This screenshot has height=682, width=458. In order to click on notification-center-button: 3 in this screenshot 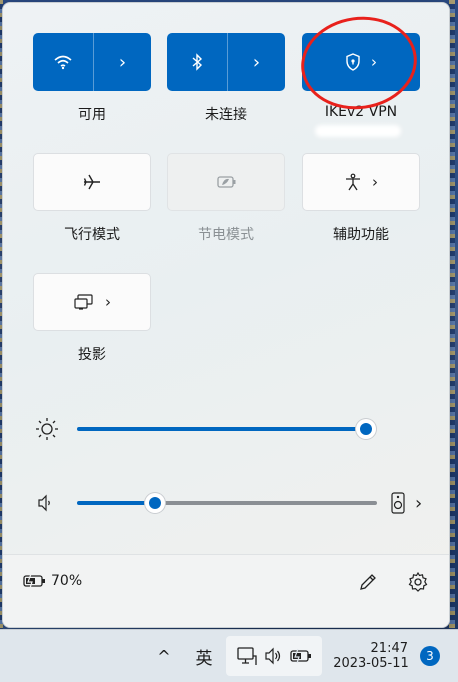, I will do `click(430, 656)`.